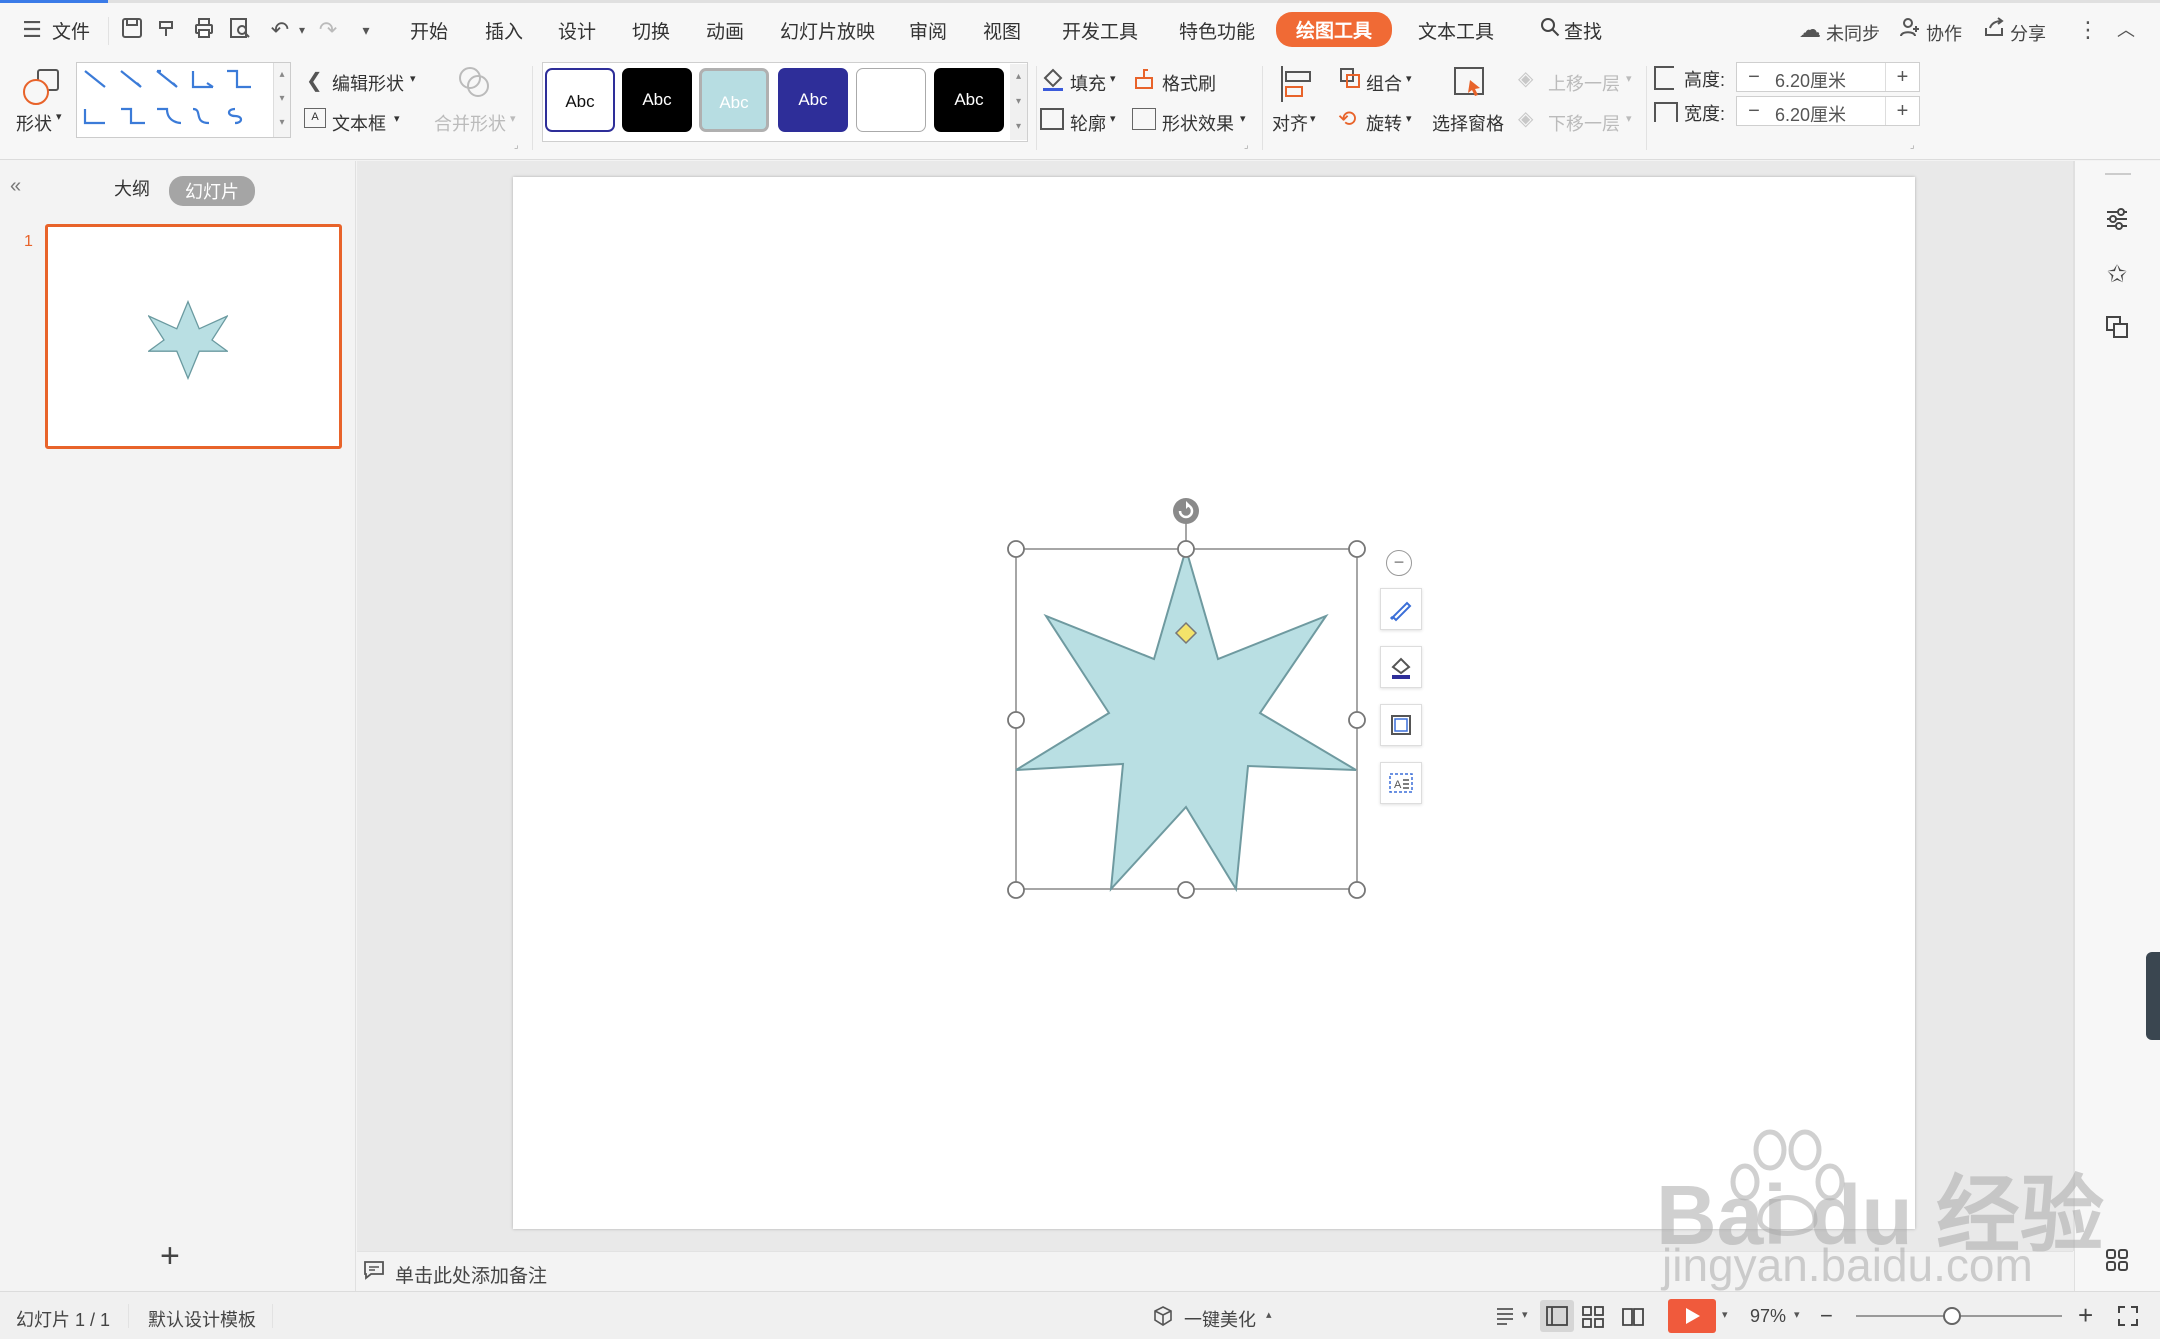 The image size is (2160, 1339). Describe the element at coordinates (132, 30) in the screenshot. I see `save-icon` at that location.